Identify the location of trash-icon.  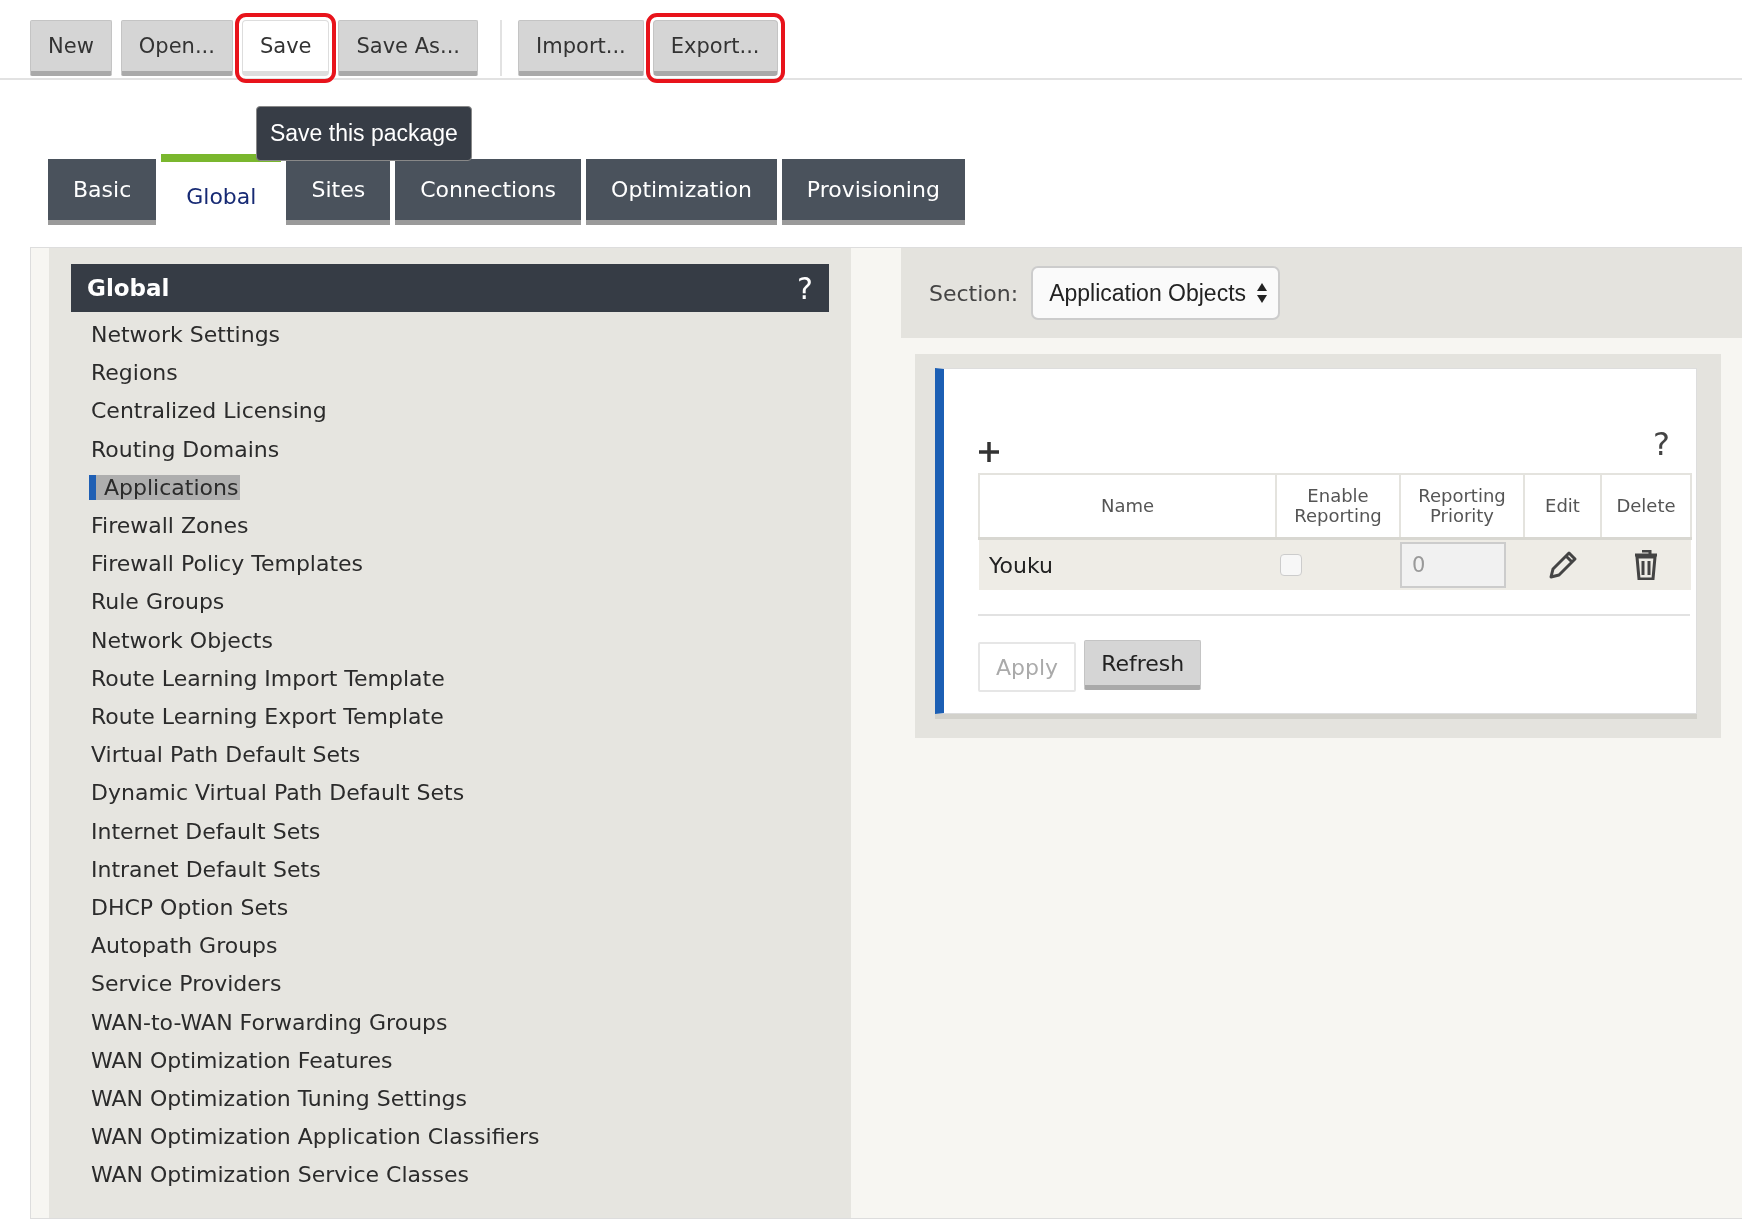
(1646, 565).